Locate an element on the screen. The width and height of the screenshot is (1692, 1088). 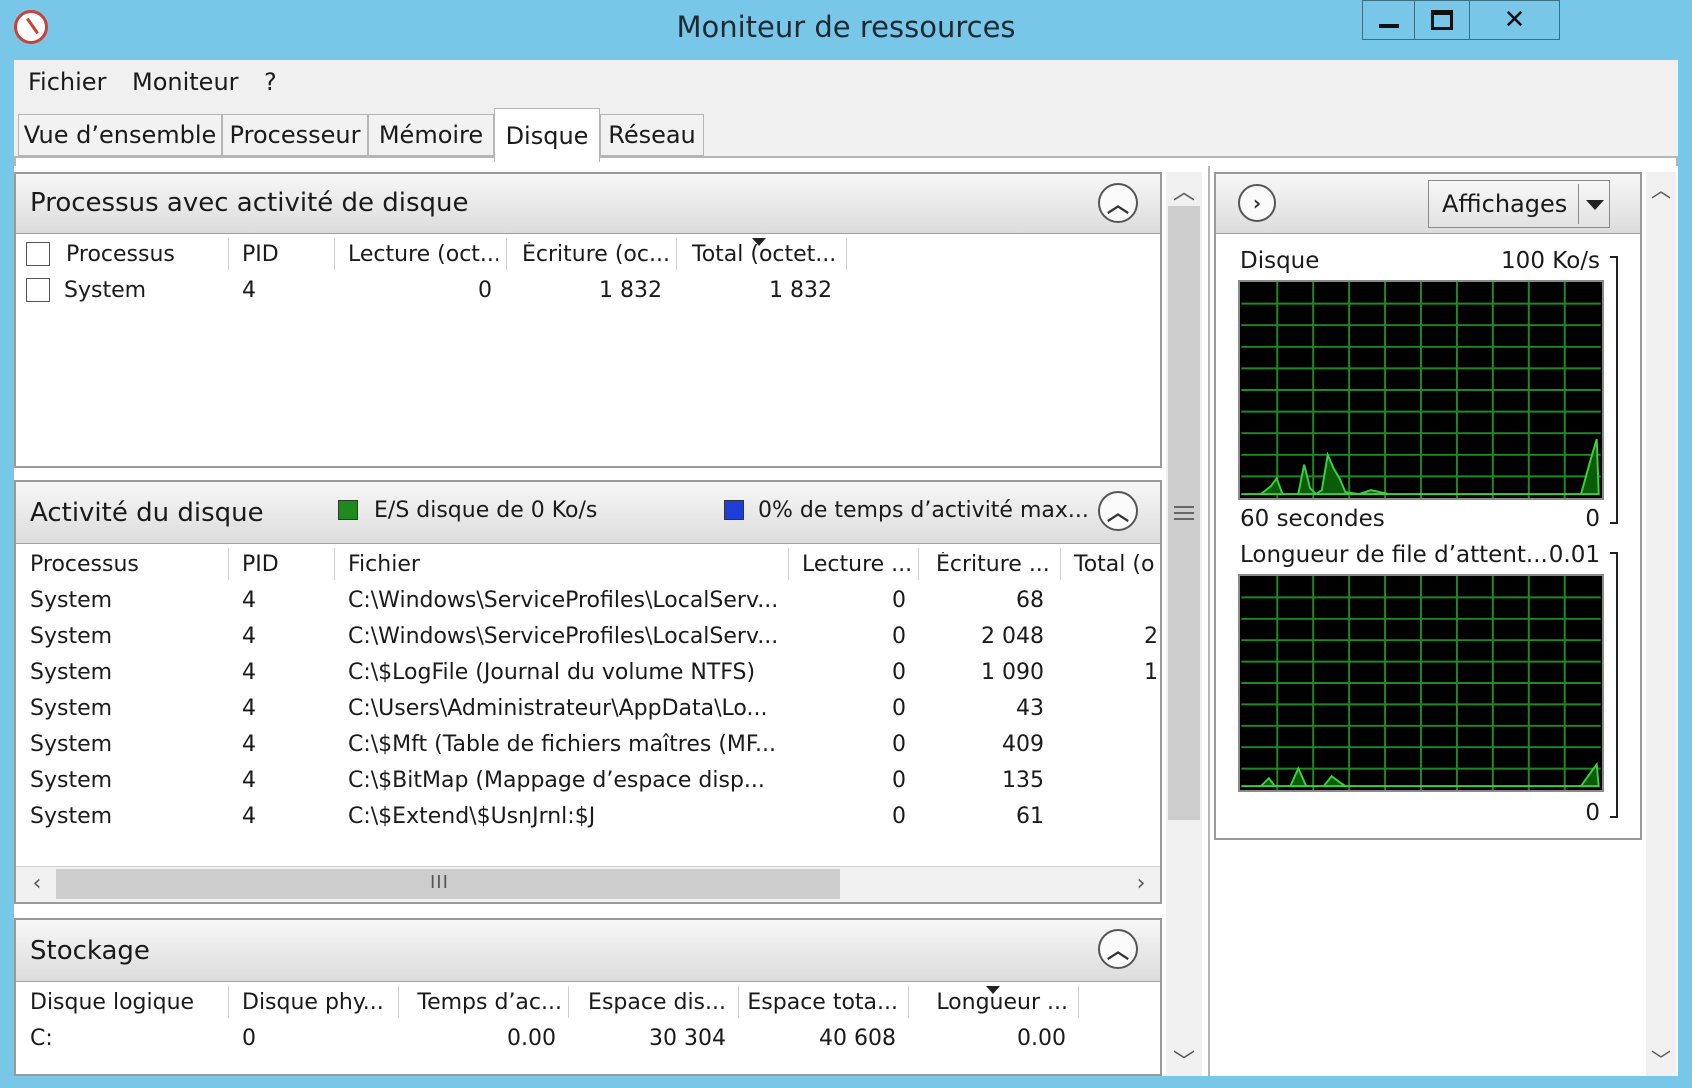
process-row-checkbox is located at coordinates (38, 290).